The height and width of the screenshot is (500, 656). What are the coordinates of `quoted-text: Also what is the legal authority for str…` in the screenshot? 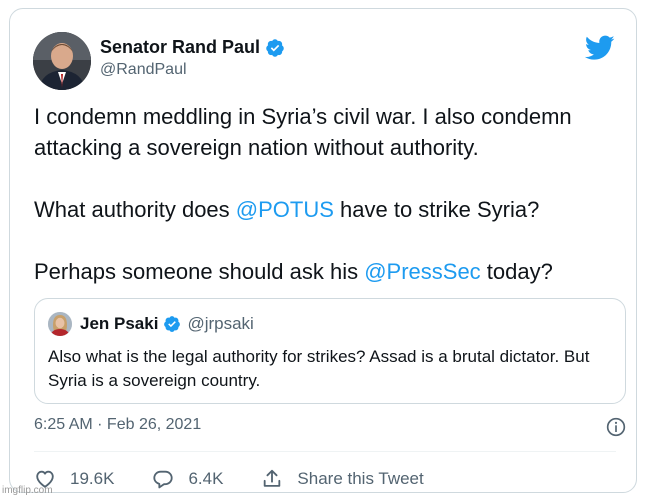 It's located at (328, 369).